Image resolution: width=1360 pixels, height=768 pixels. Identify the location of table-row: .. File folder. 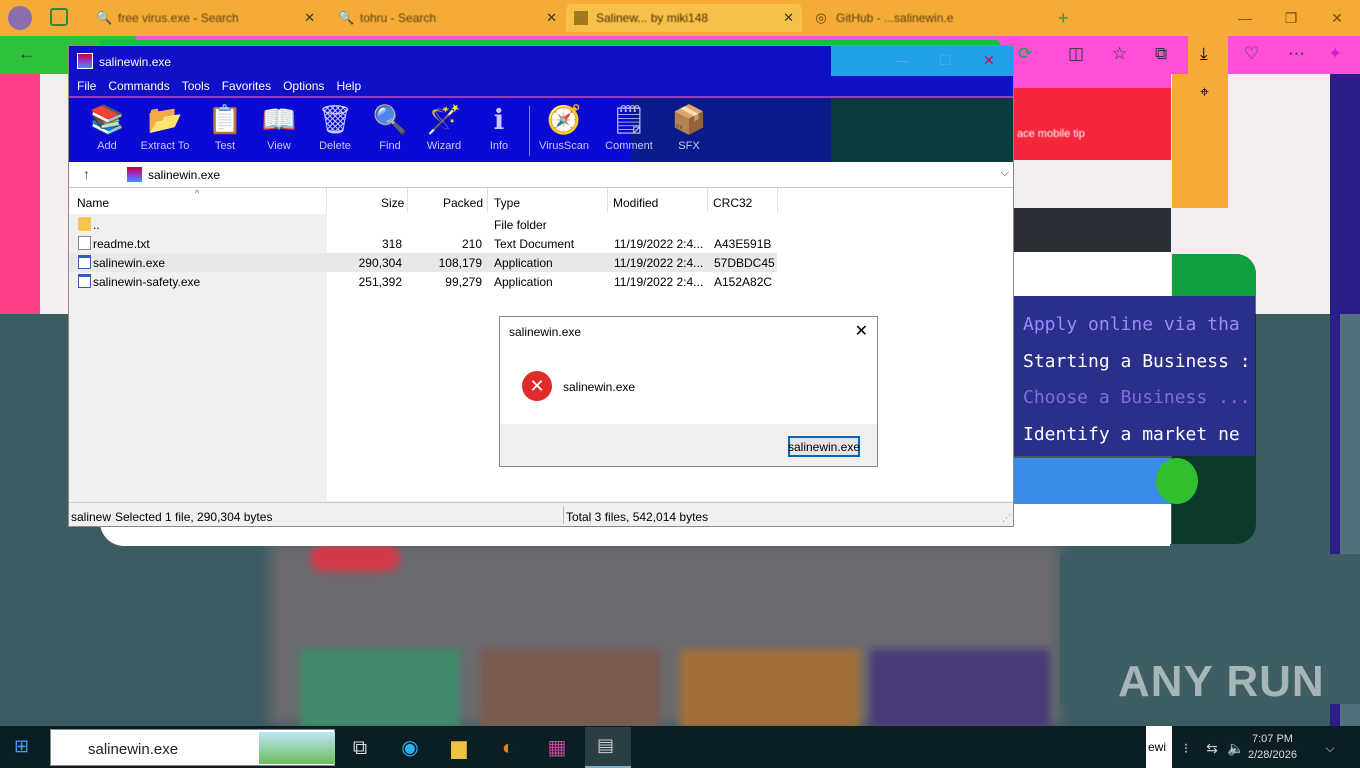
(541, 224).